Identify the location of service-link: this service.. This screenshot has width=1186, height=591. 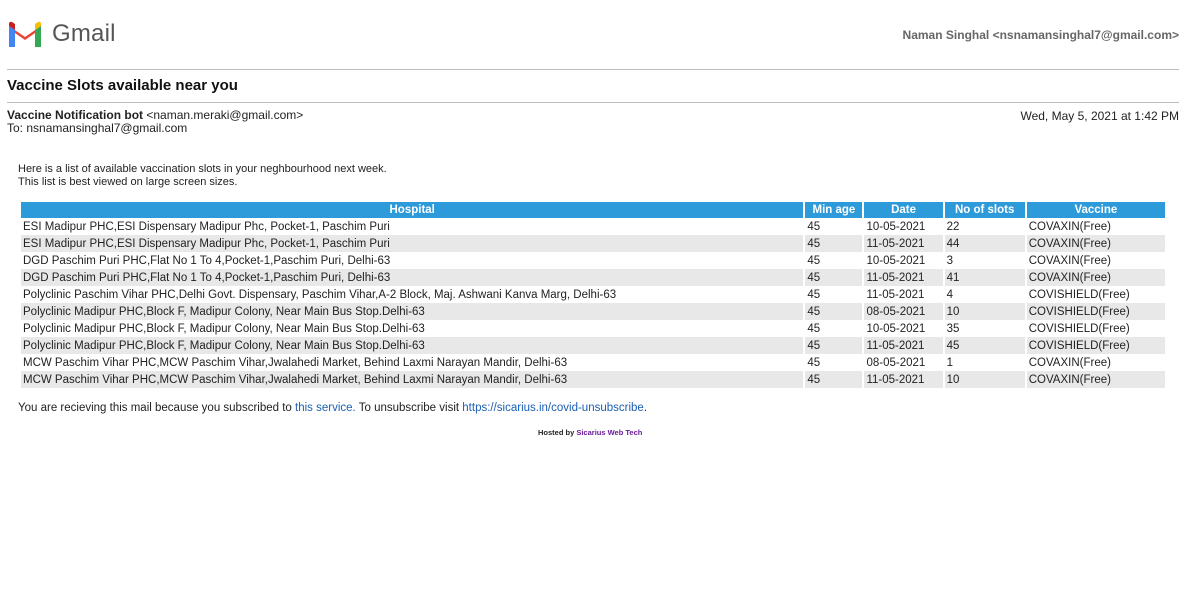
(325, 408).